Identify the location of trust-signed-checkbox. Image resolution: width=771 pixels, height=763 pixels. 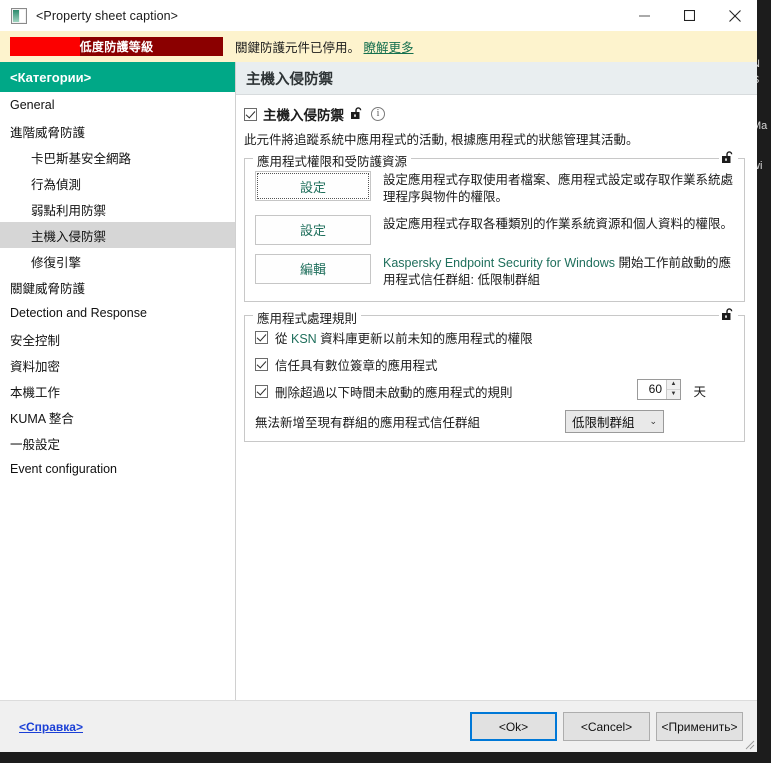
(261, 364).